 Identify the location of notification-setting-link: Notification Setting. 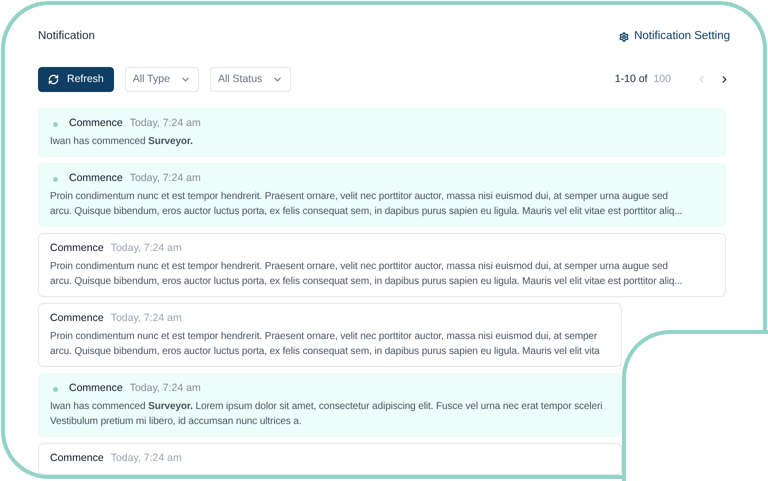
(674, 37).